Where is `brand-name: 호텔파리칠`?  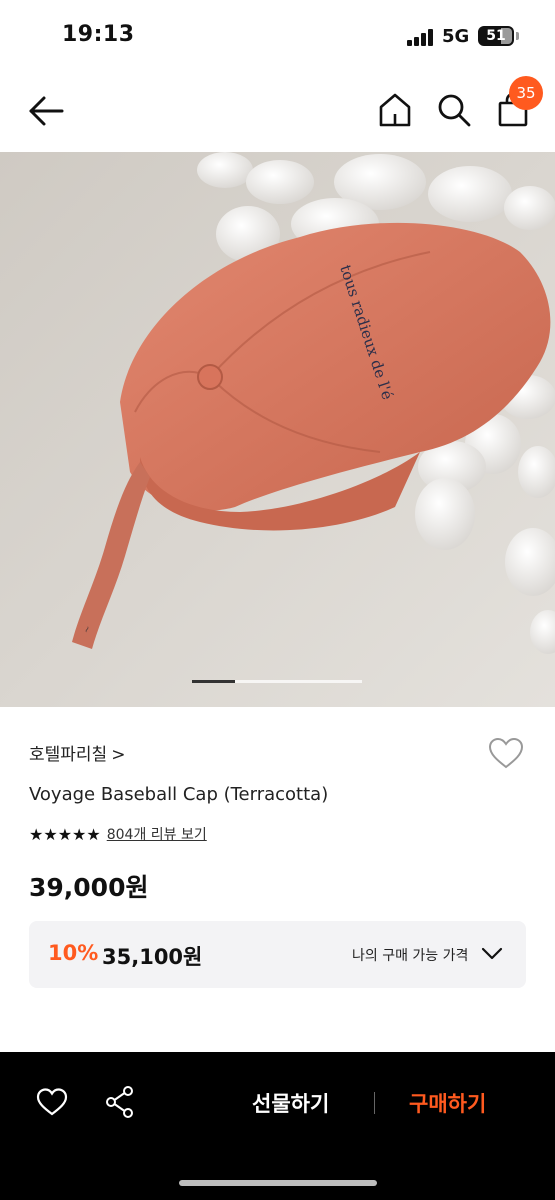 brand-name: 호텔파리칠 is located at coordinates (68, 755).